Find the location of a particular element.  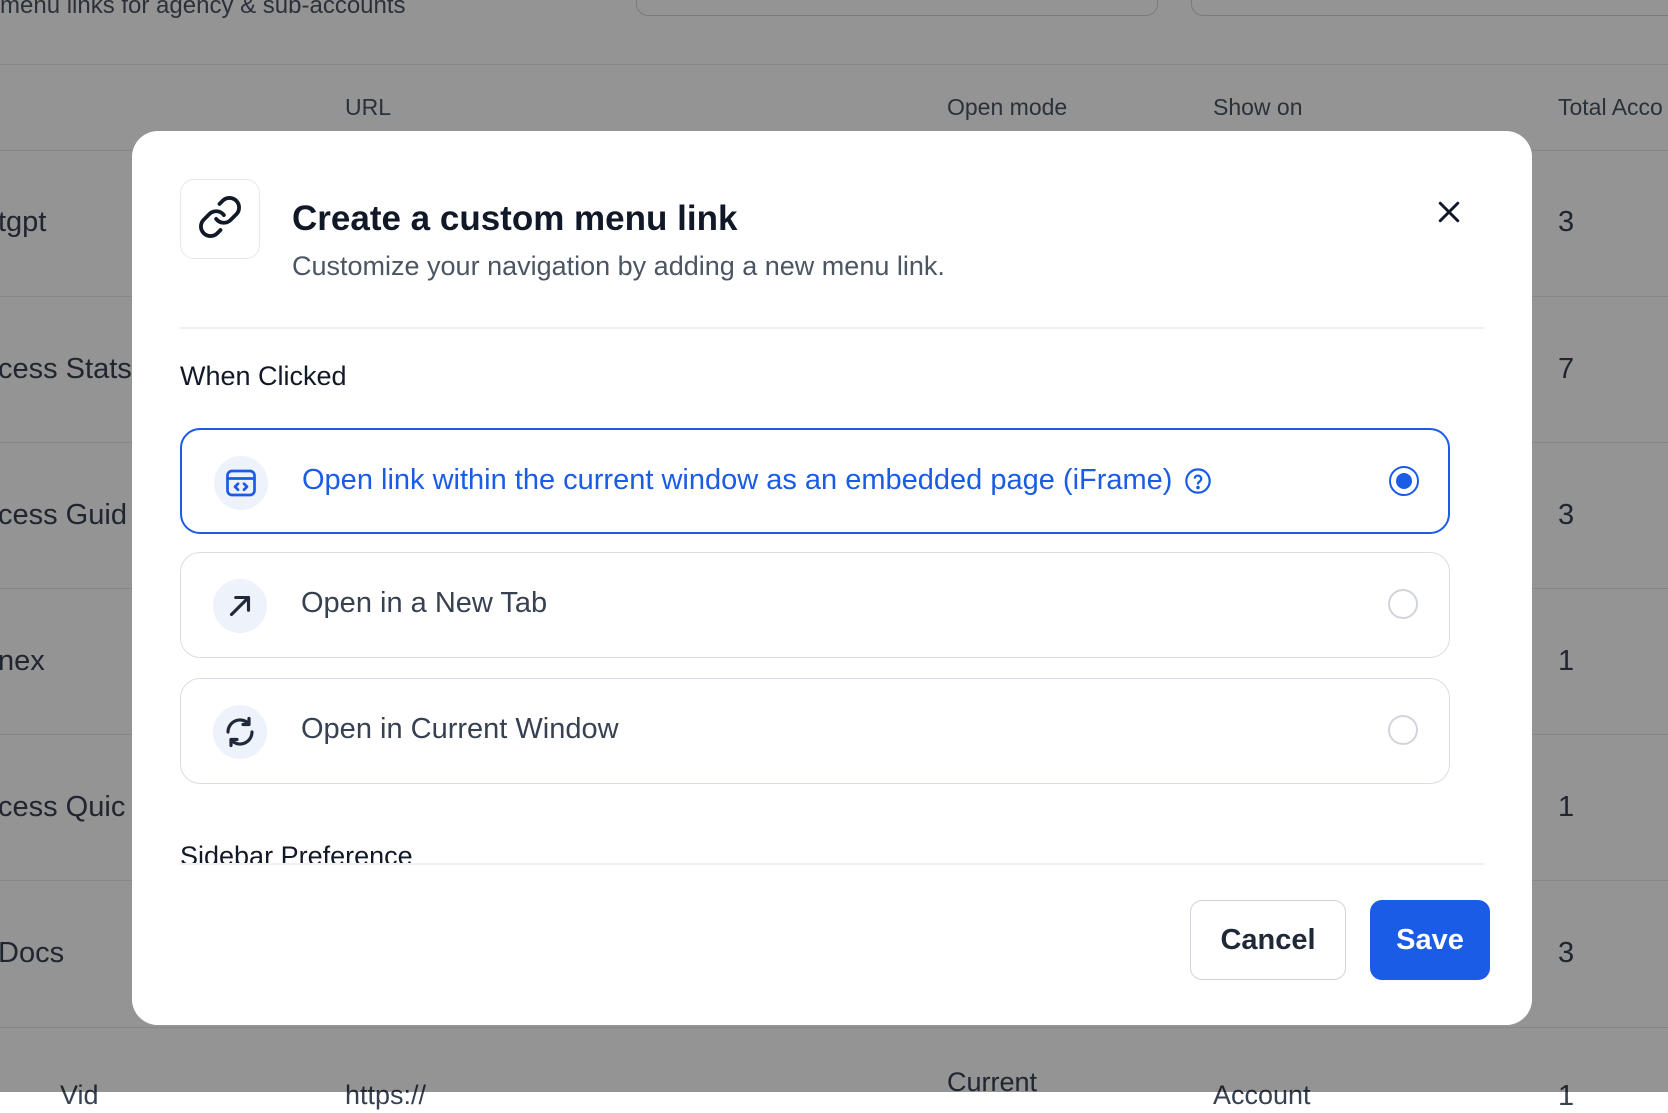

close-button is located at coordinates (1449, 214).